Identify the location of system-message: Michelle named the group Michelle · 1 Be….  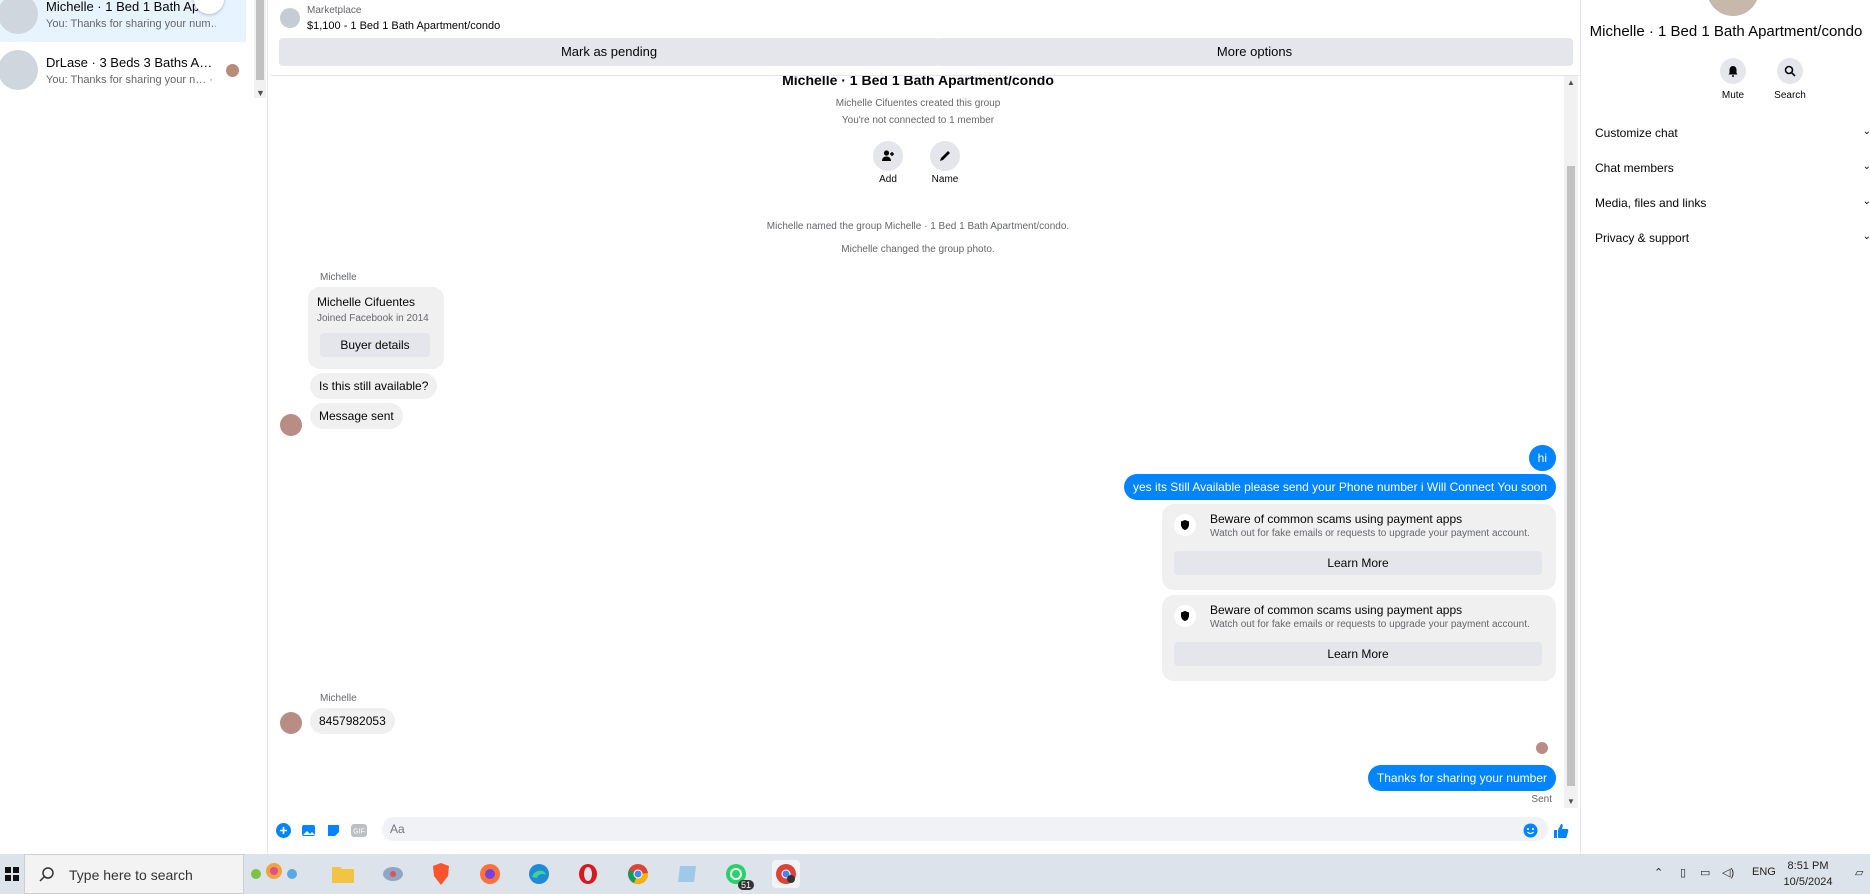
(918, 226).